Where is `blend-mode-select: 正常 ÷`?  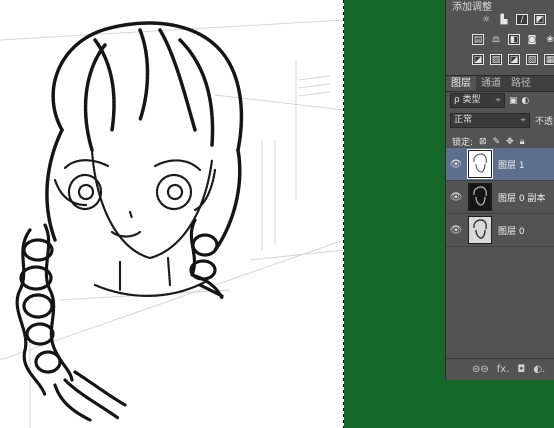
blend-mode-select: 正常 ÷ is located at coordinates (490, 120).